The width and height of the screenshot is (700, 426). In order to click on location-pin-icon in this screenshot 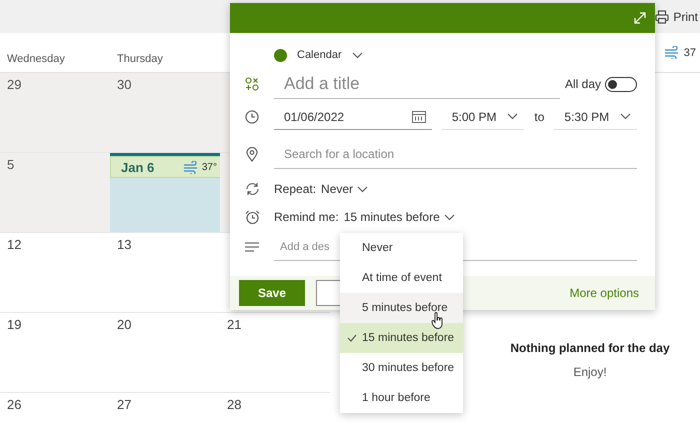, I will do `click(252, 154)`.